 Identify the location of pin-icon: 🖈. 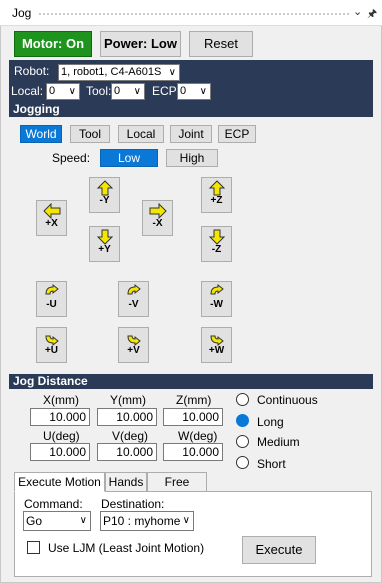
(372, 14).